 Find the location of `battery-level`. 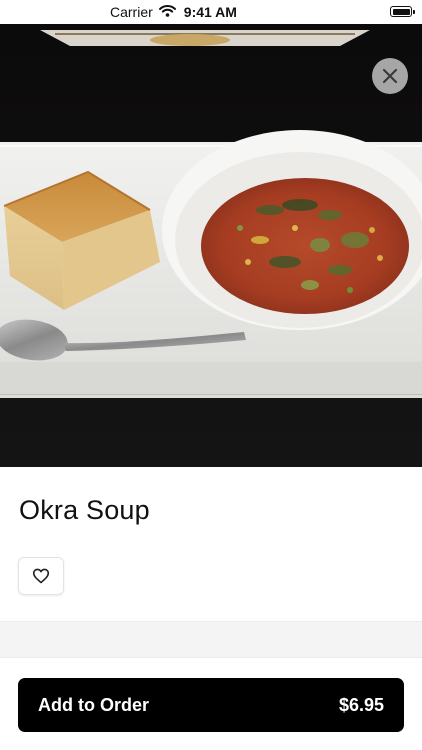

battery-level is located at coordinates (401, 11).